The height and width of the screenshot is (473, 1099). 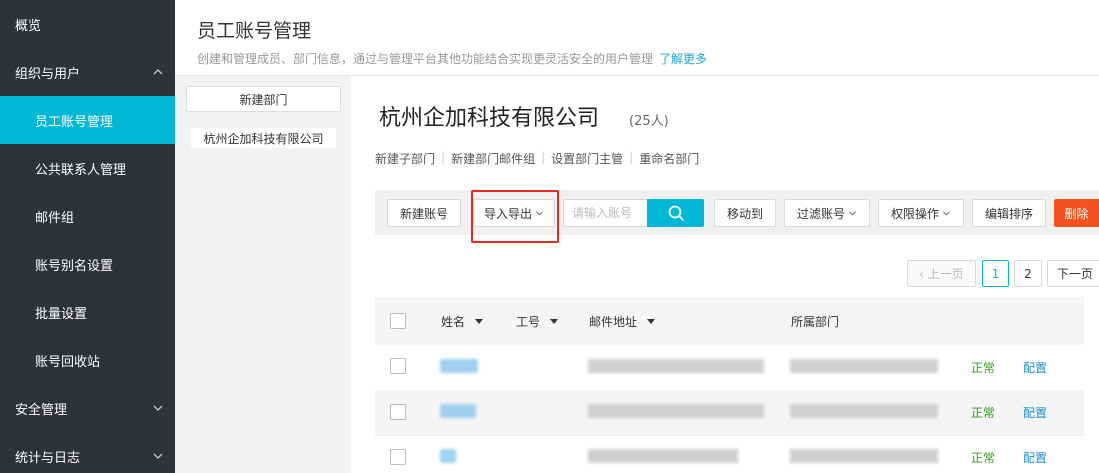 I want to click on account-search-input, so click(x=605, y=213).